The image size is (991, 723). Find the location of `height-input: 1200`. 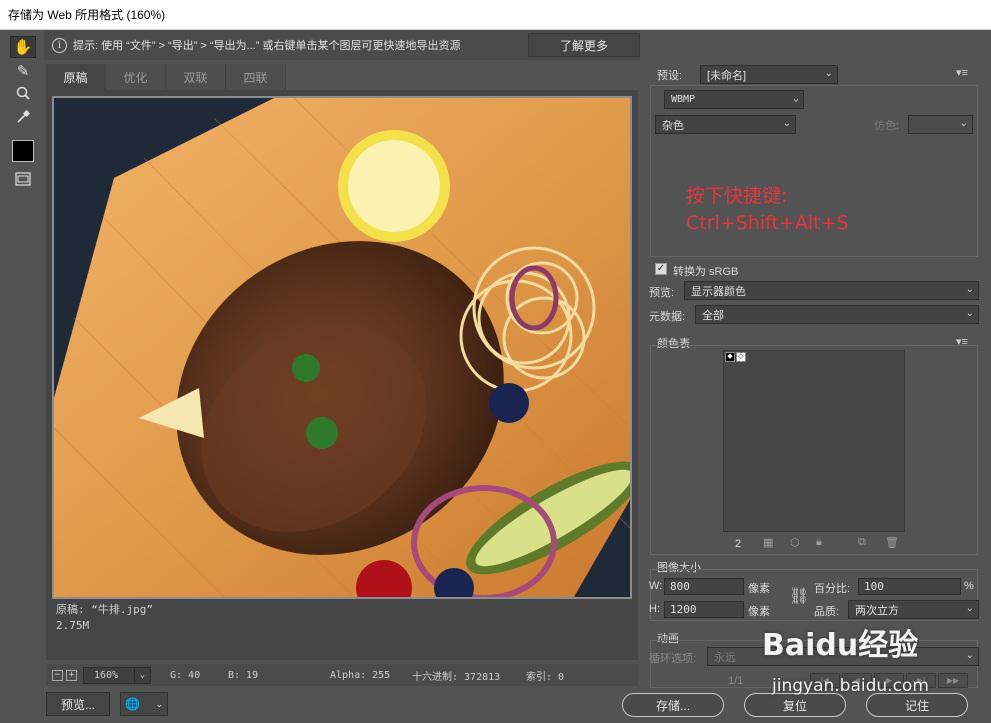

height-input: 1200 is located at coordinates (704, 609).